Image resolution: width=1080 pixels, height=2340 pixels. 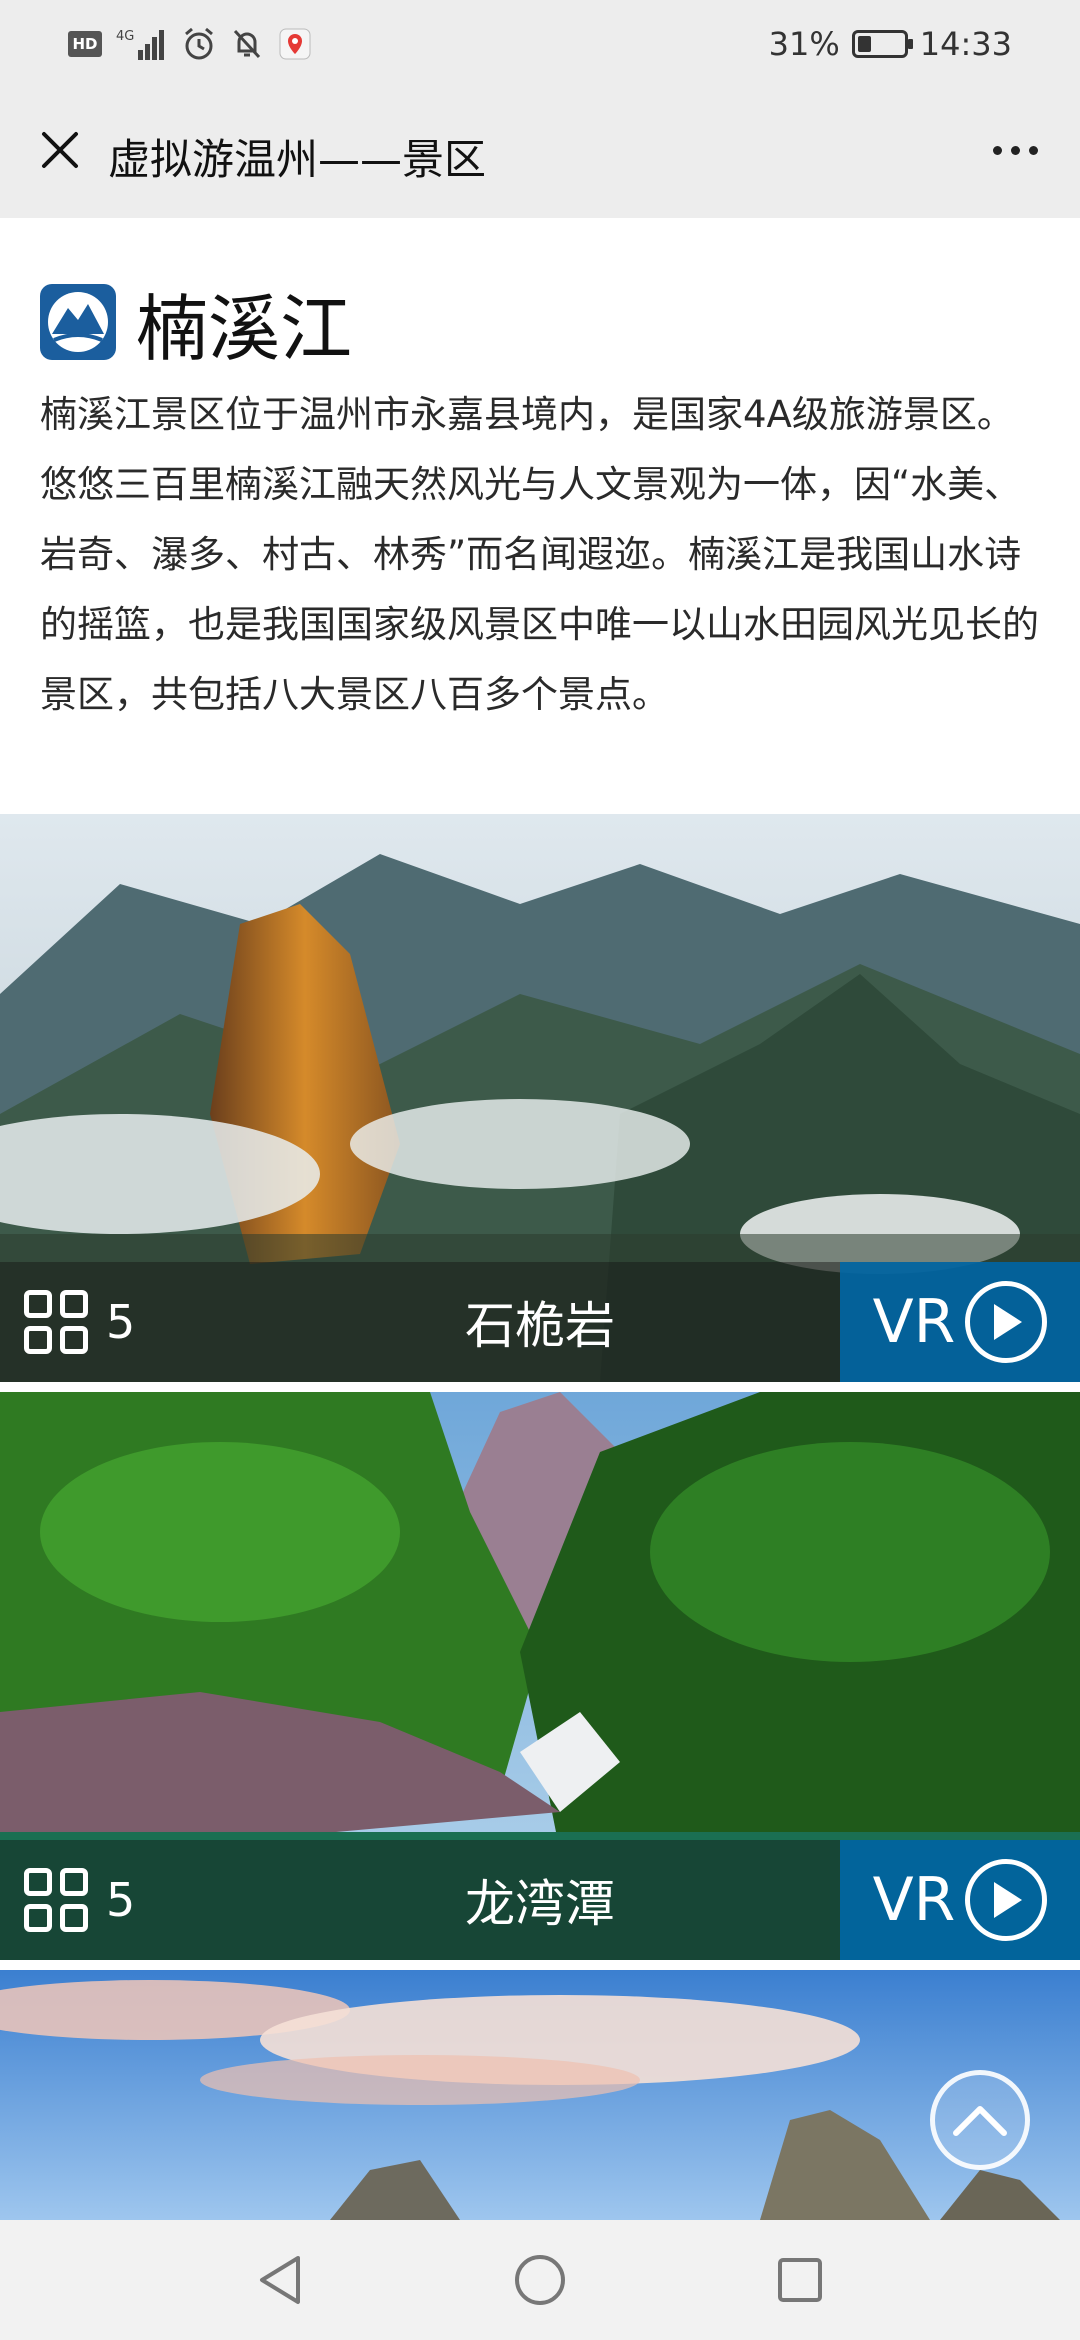 I want to click on location-app-icon, so click(x=295, y=44).